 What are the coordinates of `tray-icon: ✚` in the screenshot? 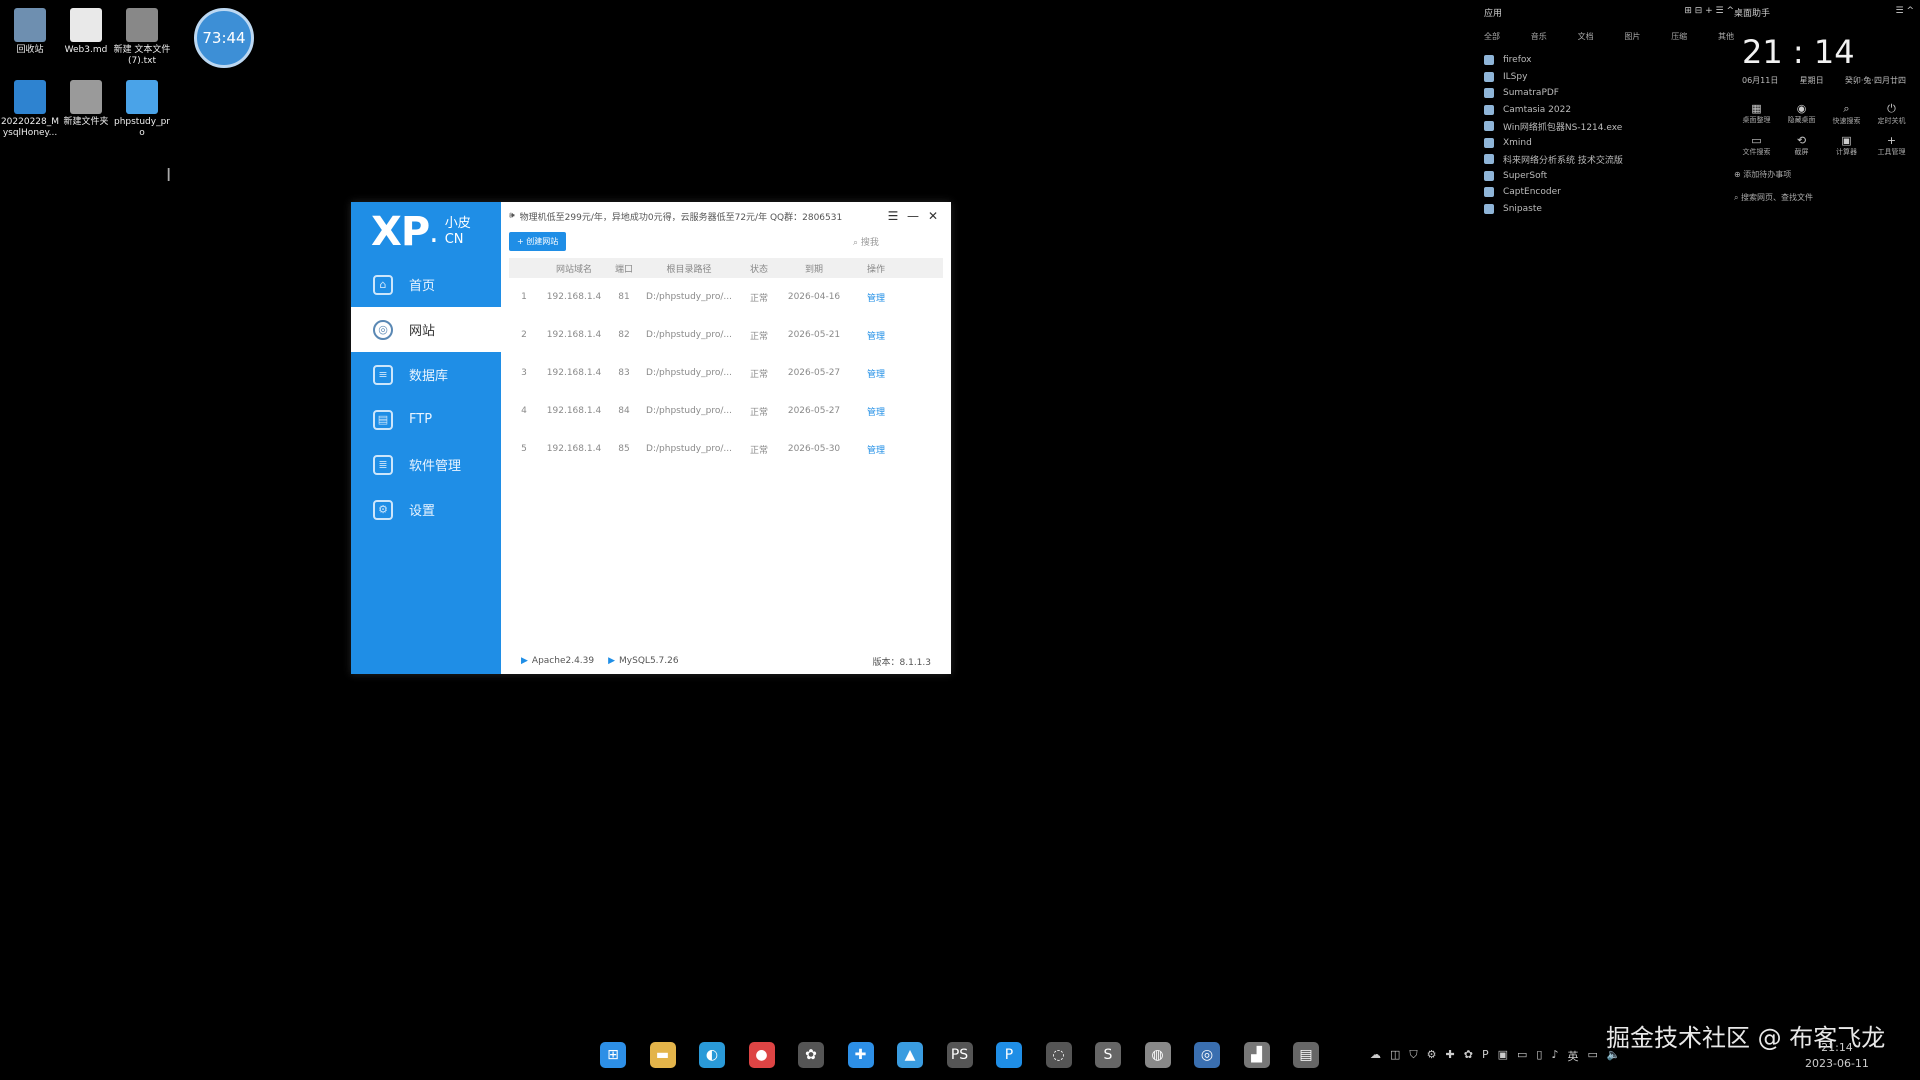 It's located at (1450, 1056).